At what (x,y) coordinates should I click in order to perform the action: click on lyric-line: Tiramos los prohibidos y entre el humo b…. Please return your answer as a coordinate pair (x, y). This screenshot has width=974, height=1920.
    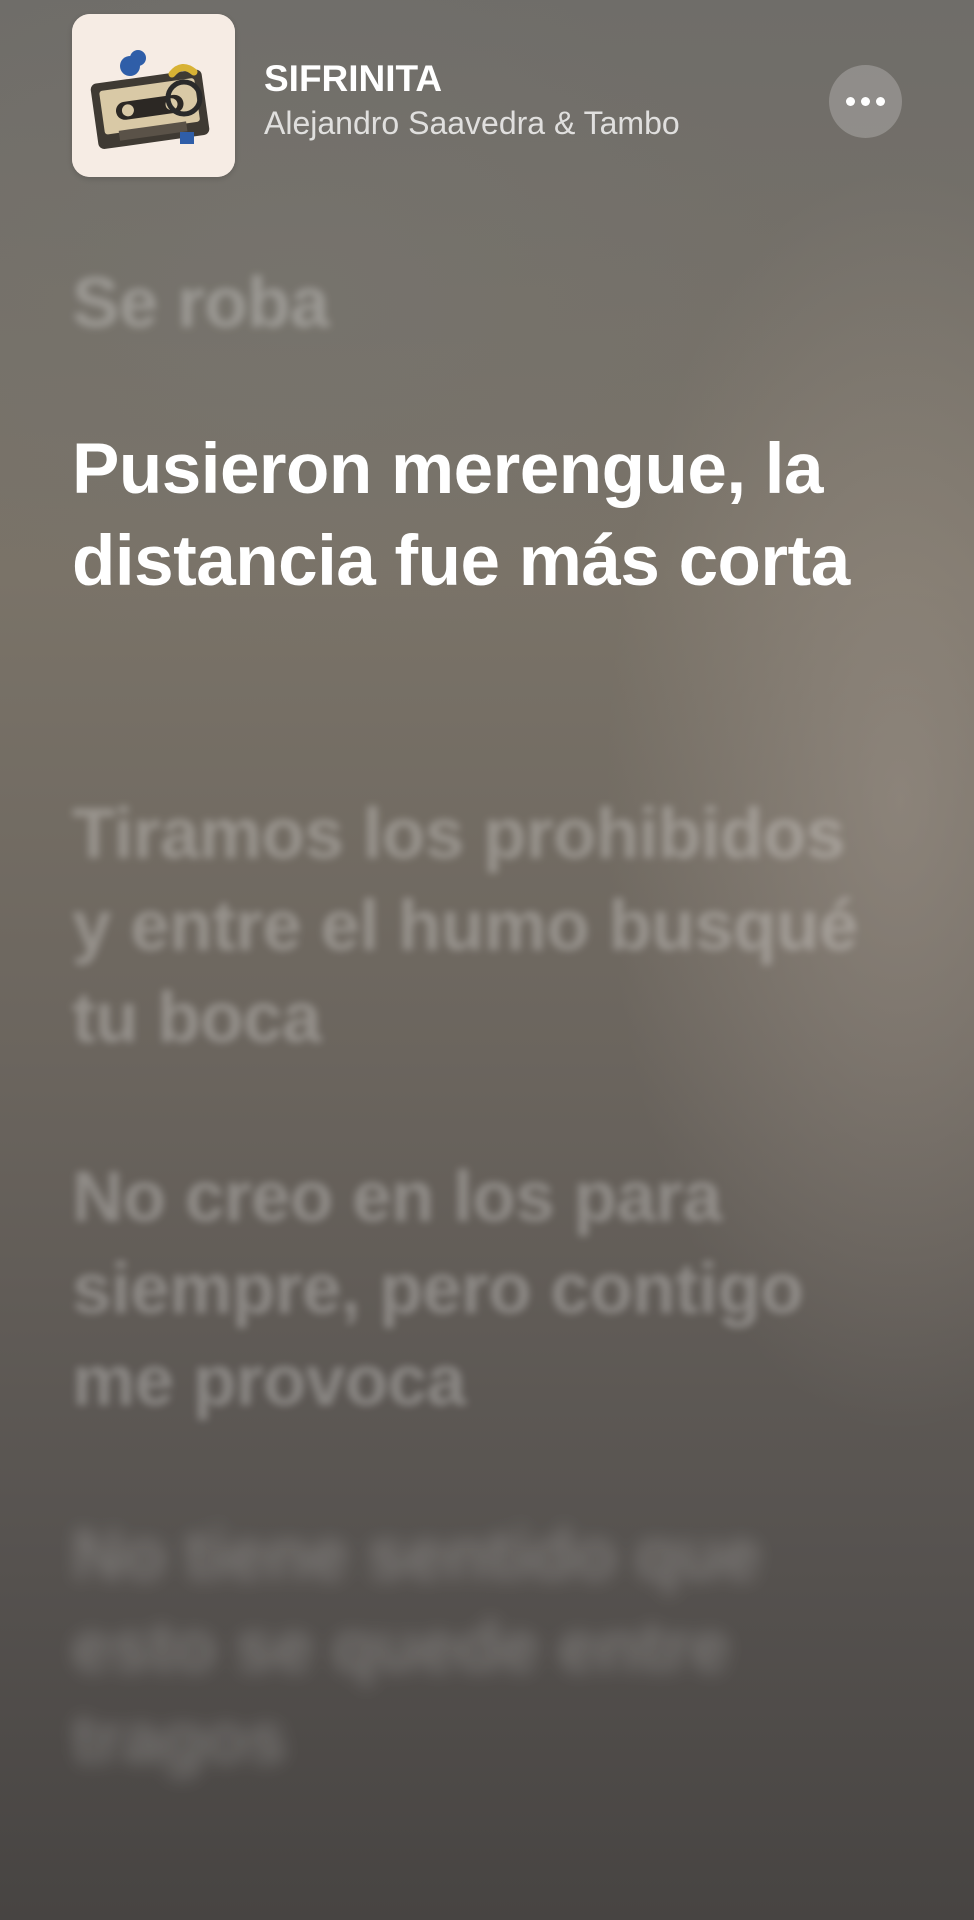
    Looking at the image, I should click on (487, 927).